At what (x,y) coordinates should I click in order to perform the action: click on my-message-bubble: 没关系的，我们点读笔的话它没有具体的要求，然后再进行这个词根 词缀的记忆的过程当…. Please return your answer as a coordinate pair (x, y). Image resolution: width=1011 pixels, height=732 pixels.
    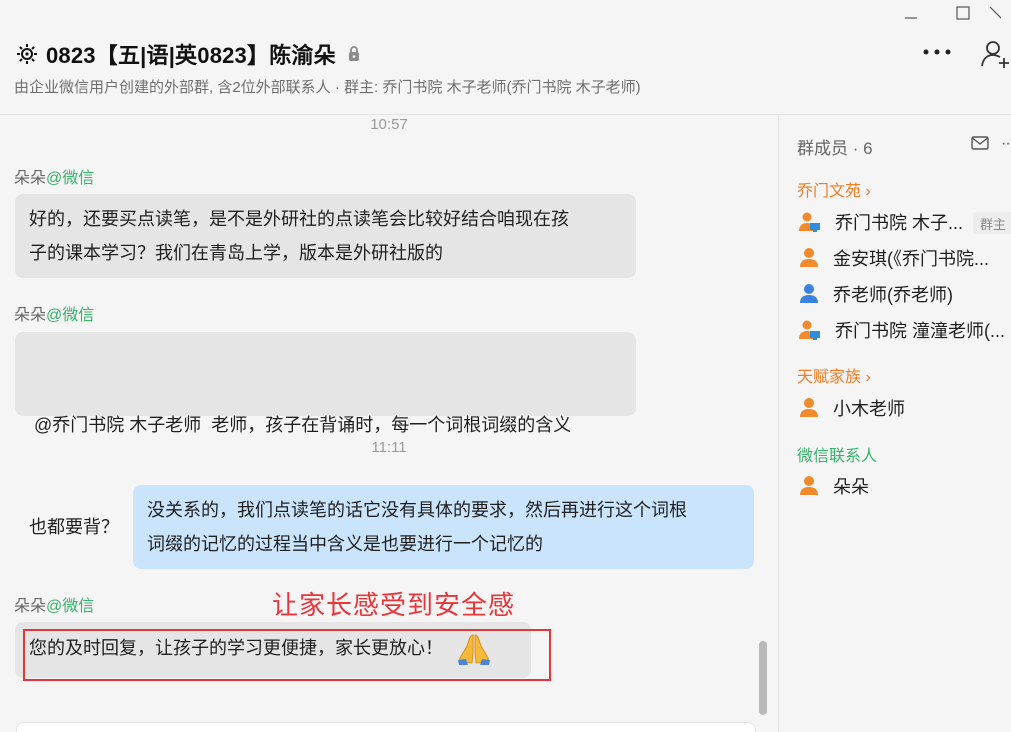
    Looking at the image, I should click on (443, 527).